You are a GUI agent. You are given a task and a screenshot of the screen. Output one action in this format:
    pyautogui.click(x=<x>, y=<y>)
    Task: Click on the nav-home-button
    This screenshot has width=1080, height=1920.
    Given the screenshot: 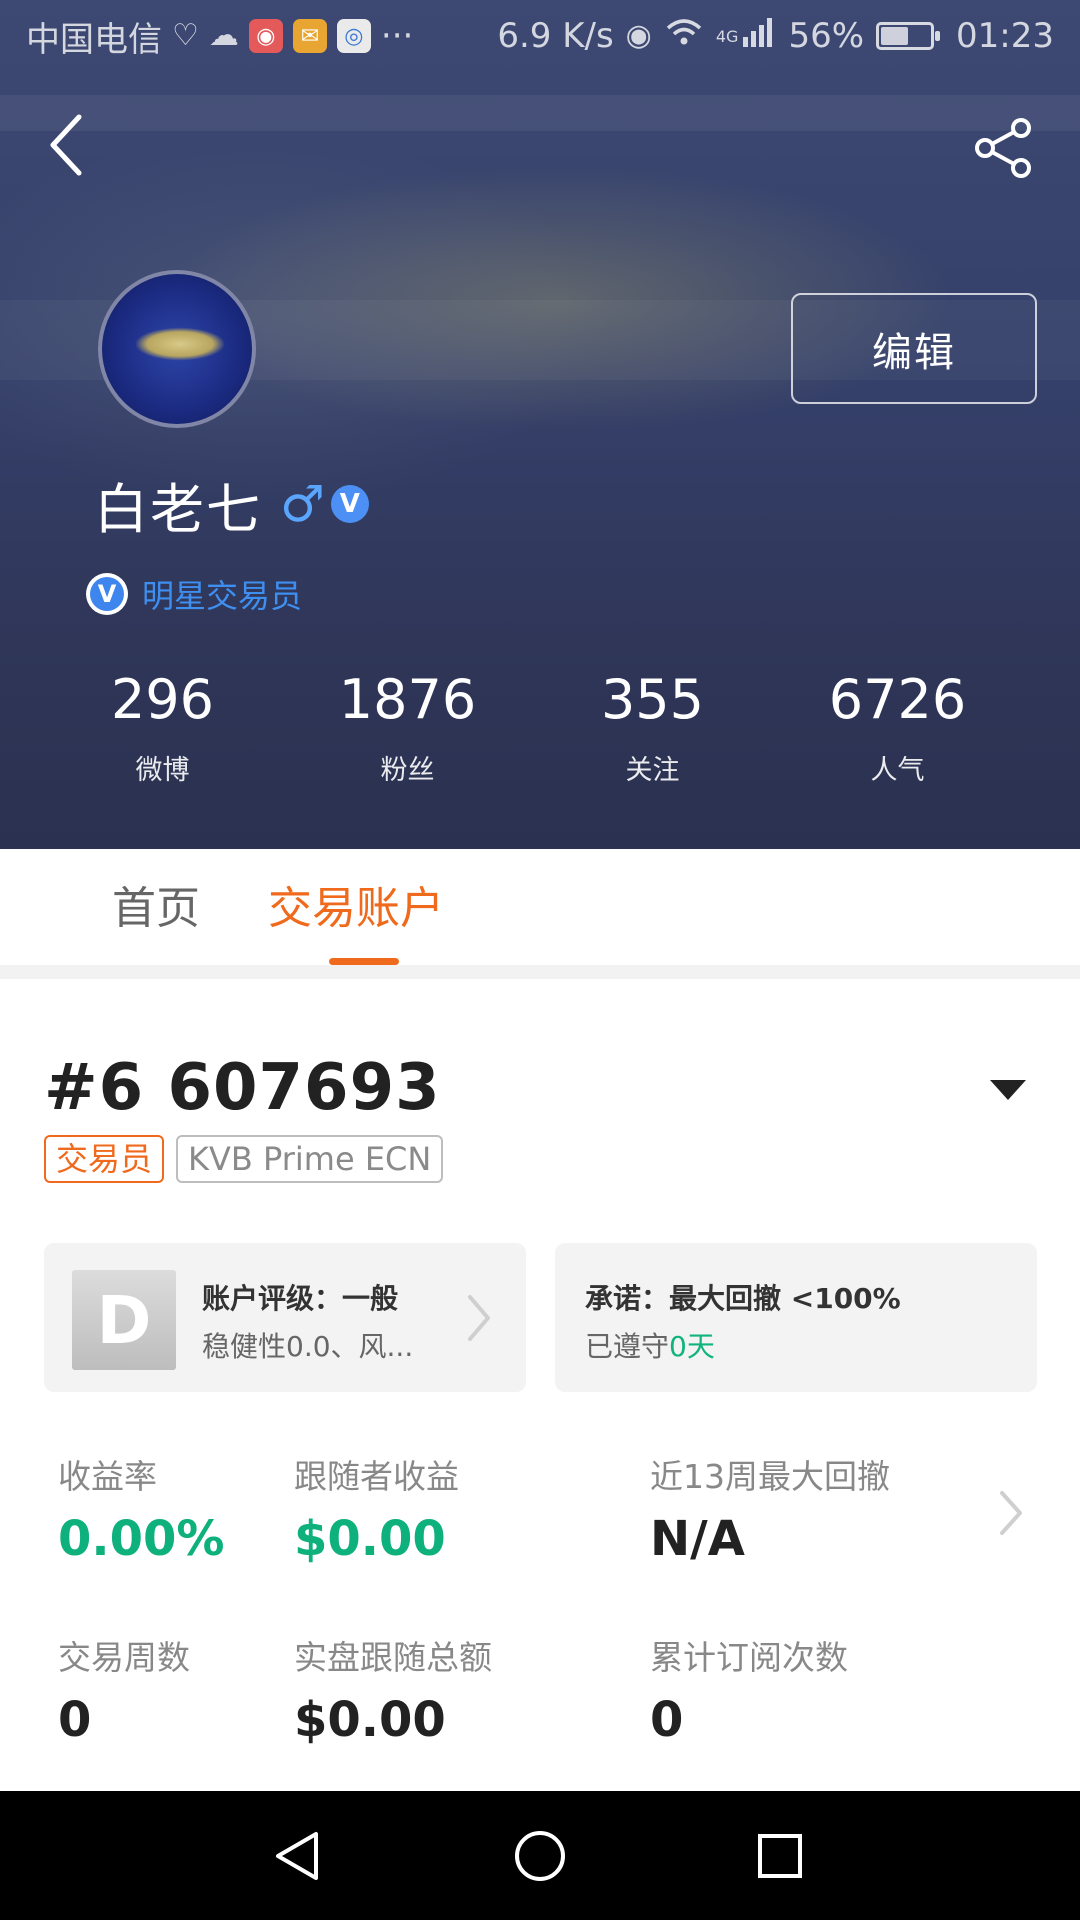 What is the action you would take?
    pyautogui.click(x=540, y=1856)
    